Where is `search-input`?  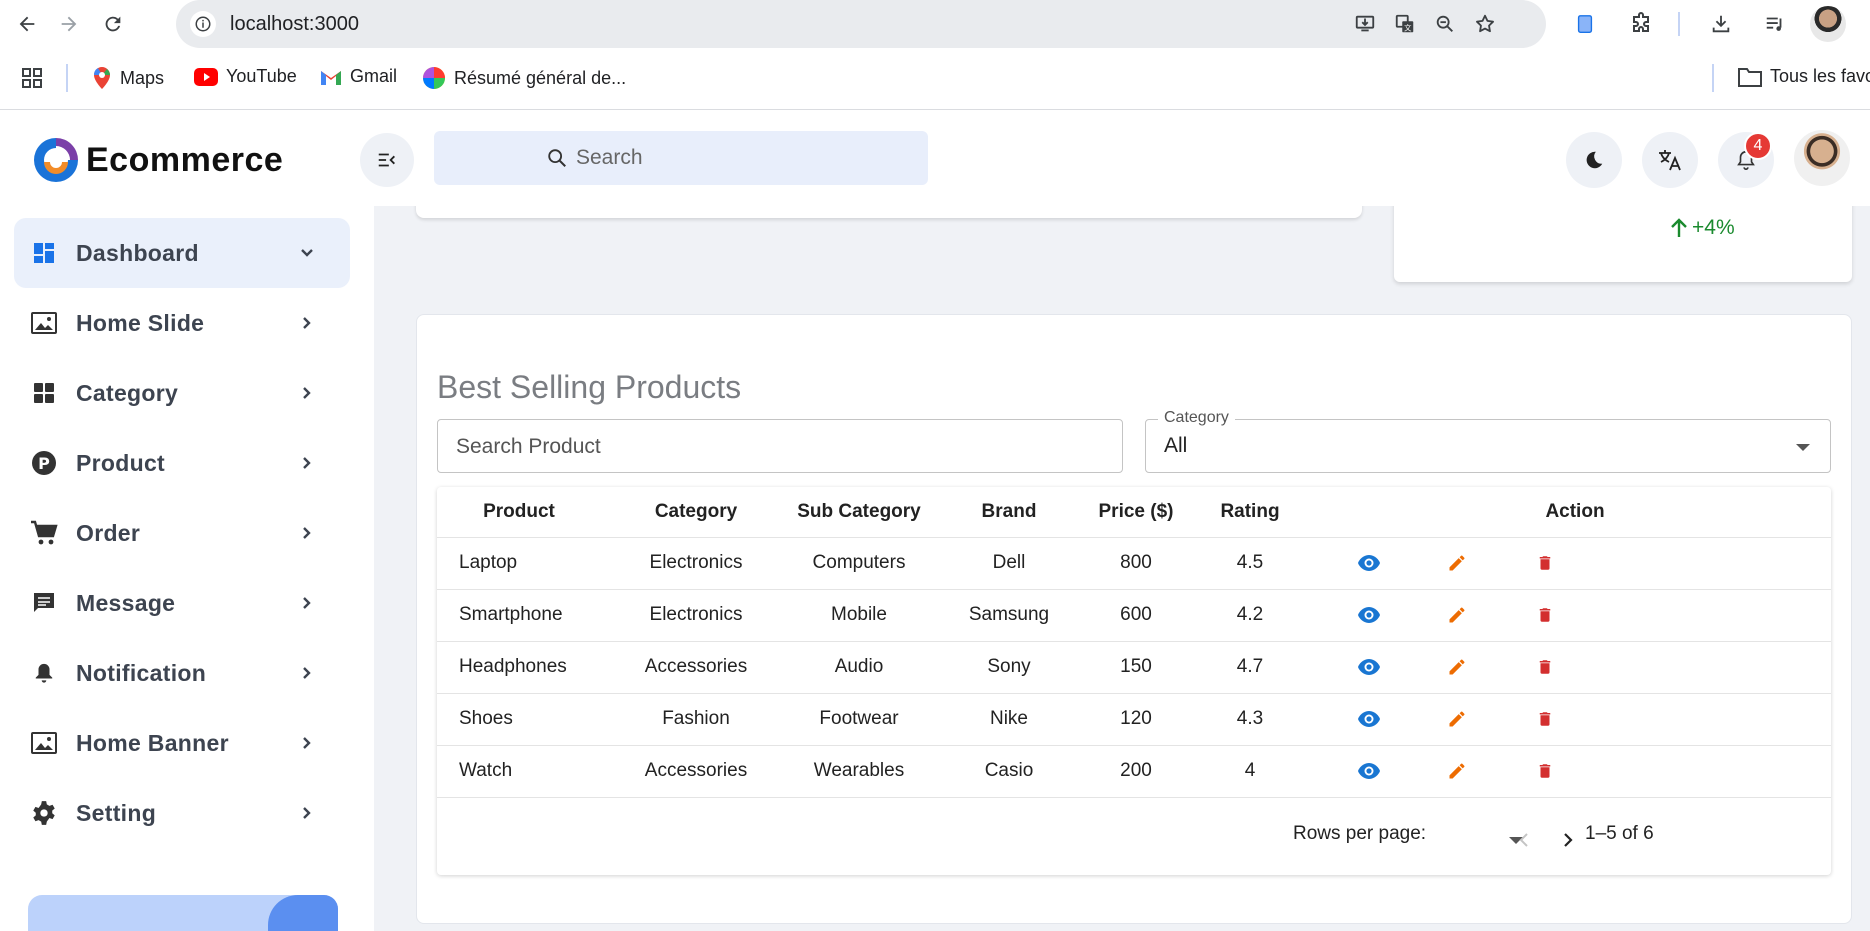 search-input is located at coordinates (726, 158).